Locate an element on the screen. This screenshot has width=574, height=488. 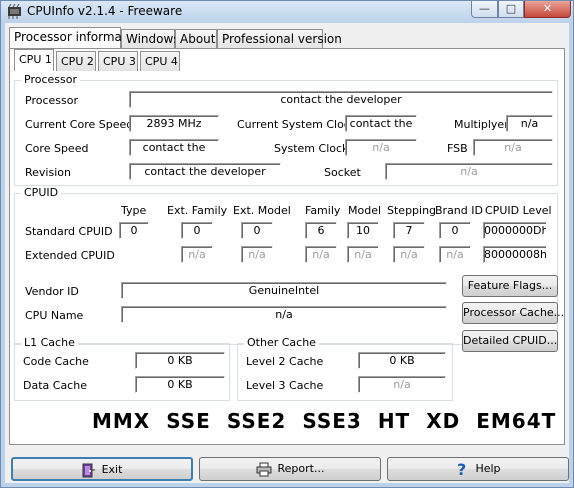
cpu-name-field: n/a is located at coordinates (284, 314).